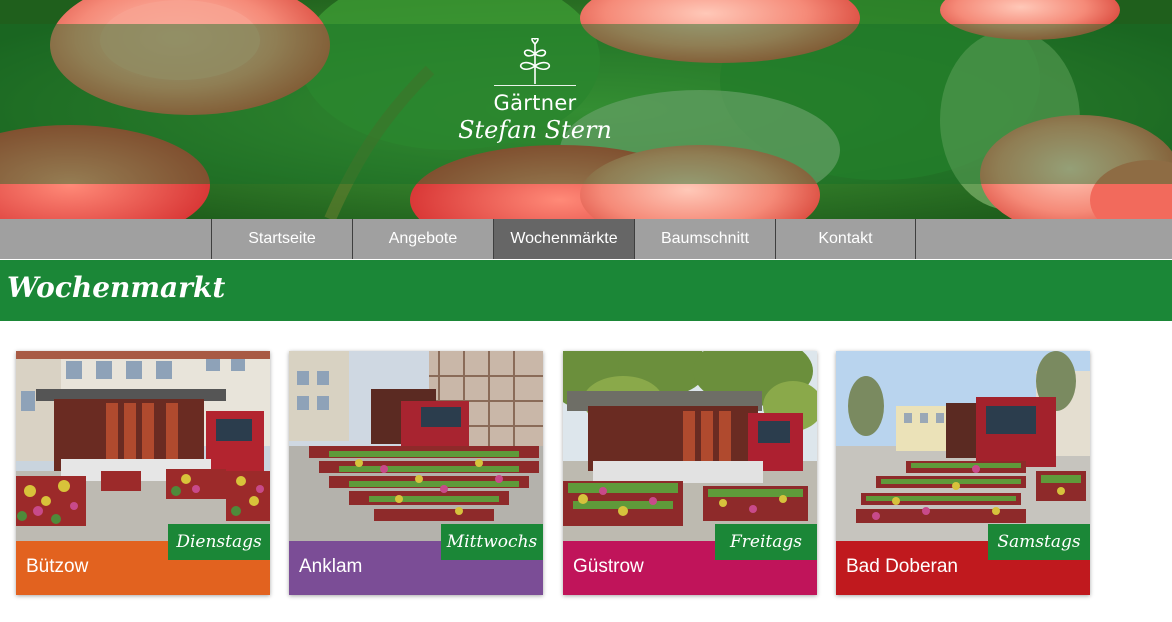 Image resolution: width=1172 pixels, height=622 pixels. I want to click on nav-item-angebote: Angebote, so click(422, 239).